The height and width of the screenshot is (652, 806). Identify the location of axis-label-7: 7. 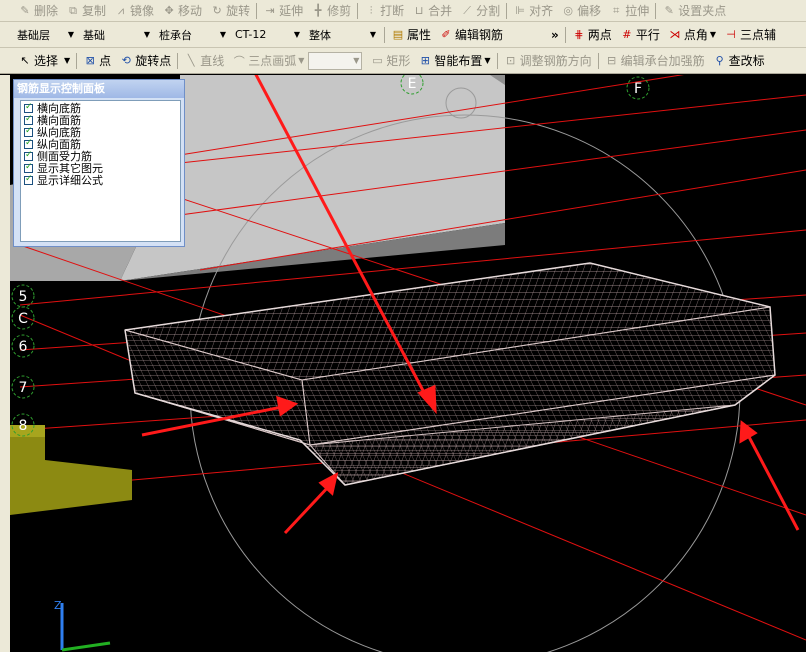
(23, 387).